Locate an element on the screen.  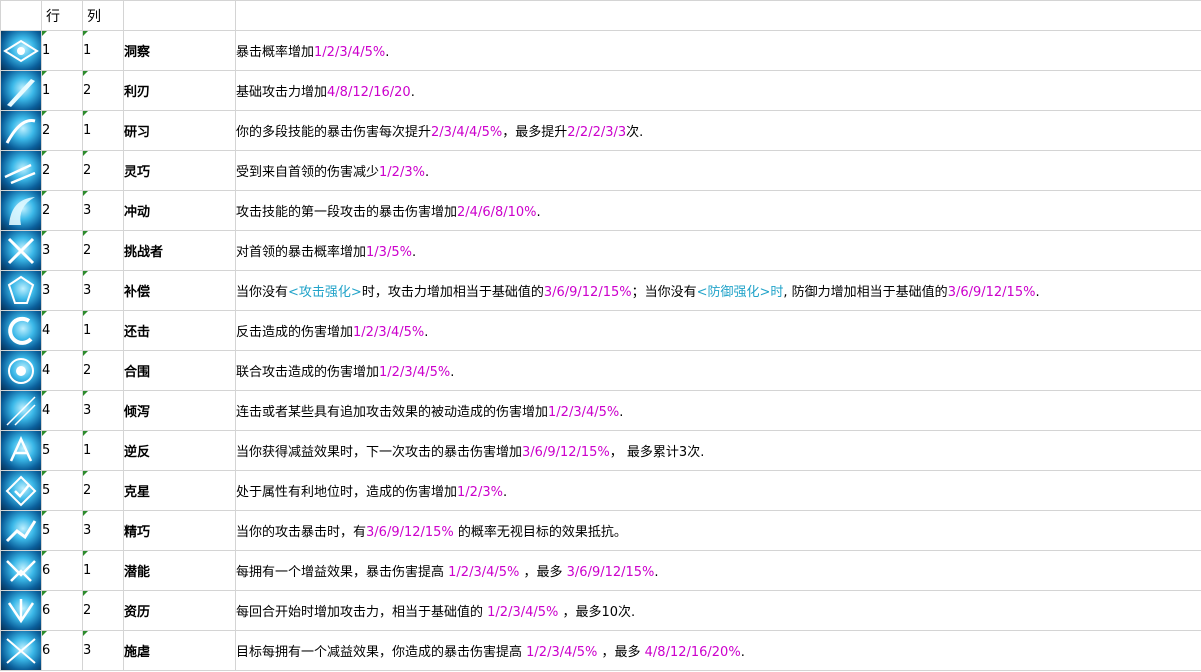
talent-name-cell: 研习 is located at coordinates (179, 130).